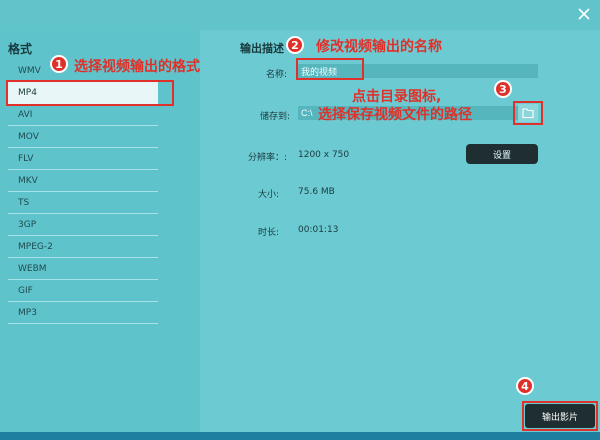 This screenshot has height=440, width=600. What do you see at coordinates (277, 75) in the screenshot?
I see `name-label: 名称:` at bounding box center [277, 75].